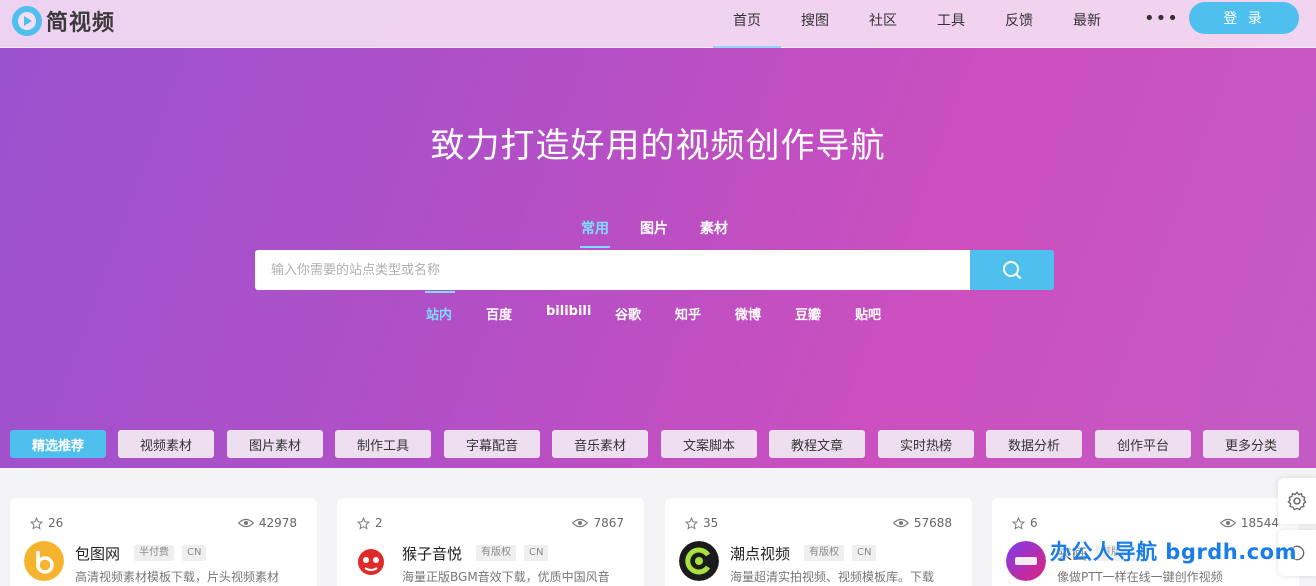  Describe the element at coordinates (760, 554) in the screenshot. I see `site-name: 潮点视频` at that location.